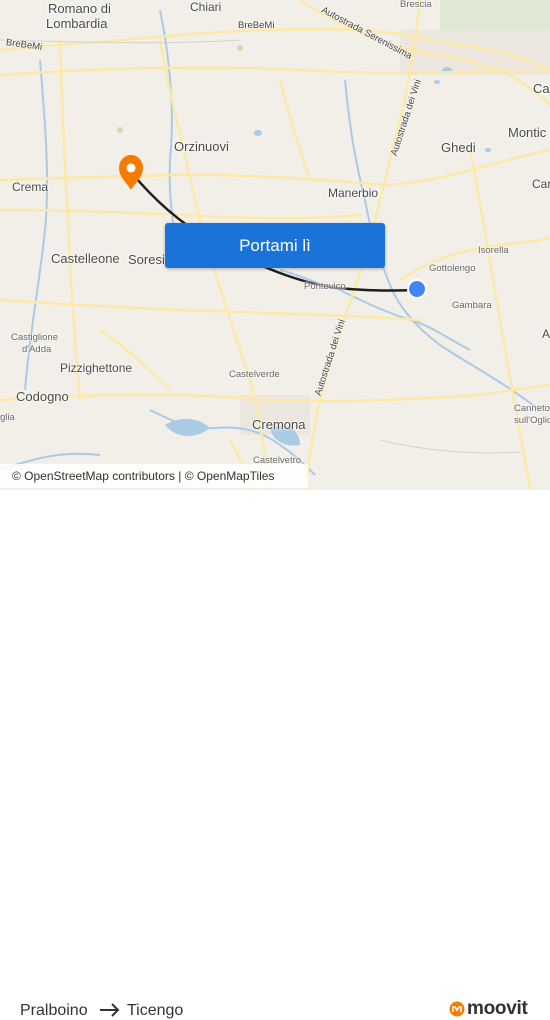  I want to click on place-label: Romano di, so click(79, 8).